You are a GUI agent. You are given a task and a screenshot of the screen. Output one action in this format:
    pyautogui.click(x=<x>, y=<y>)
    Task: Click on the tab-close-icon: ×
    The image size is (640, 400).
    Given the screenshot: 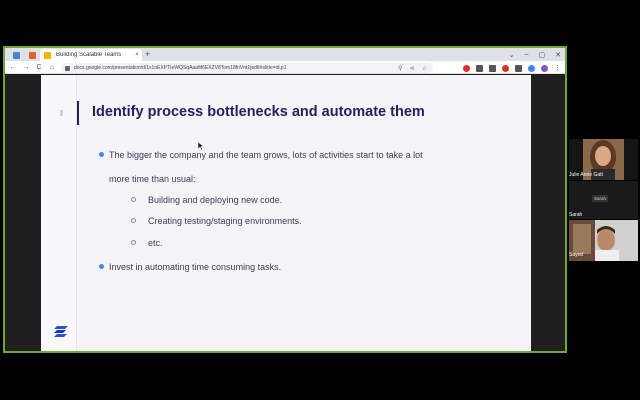 What is the action you would take?
    pyautogui.click(x=137, y=55)
    